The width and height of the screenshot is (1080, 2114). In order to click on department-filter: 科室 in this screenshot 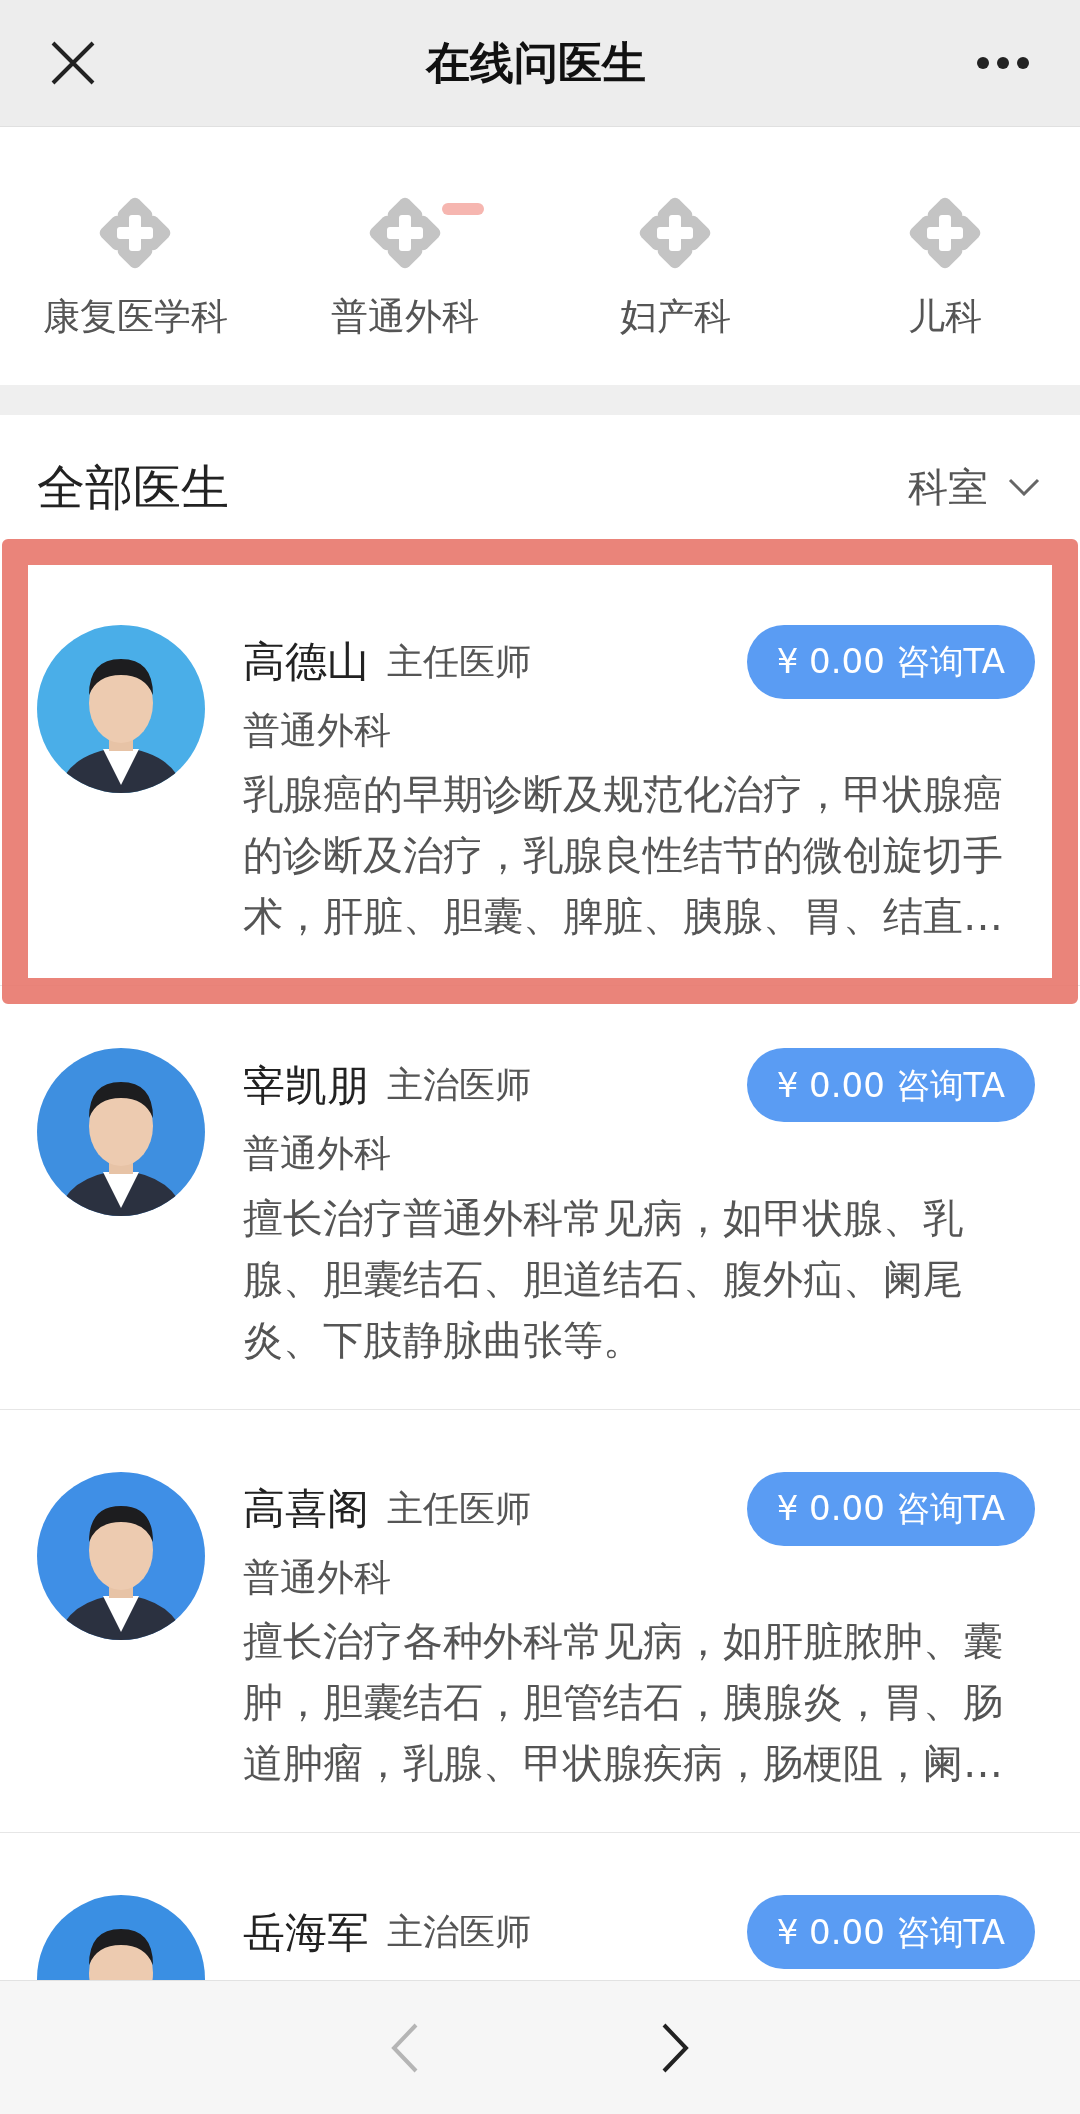, I will do `click(974, 486)`.